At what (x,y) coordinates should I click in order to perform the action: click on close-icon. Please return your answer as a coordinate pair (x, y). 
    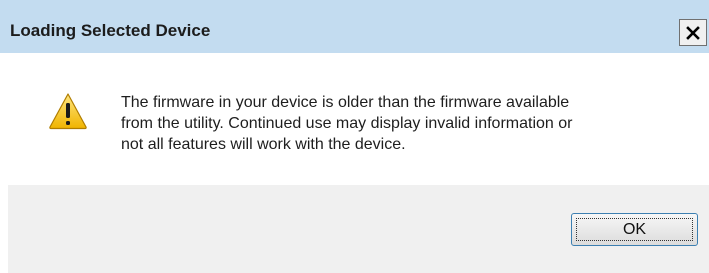
    Looking at the image, I should click on (693, 32).